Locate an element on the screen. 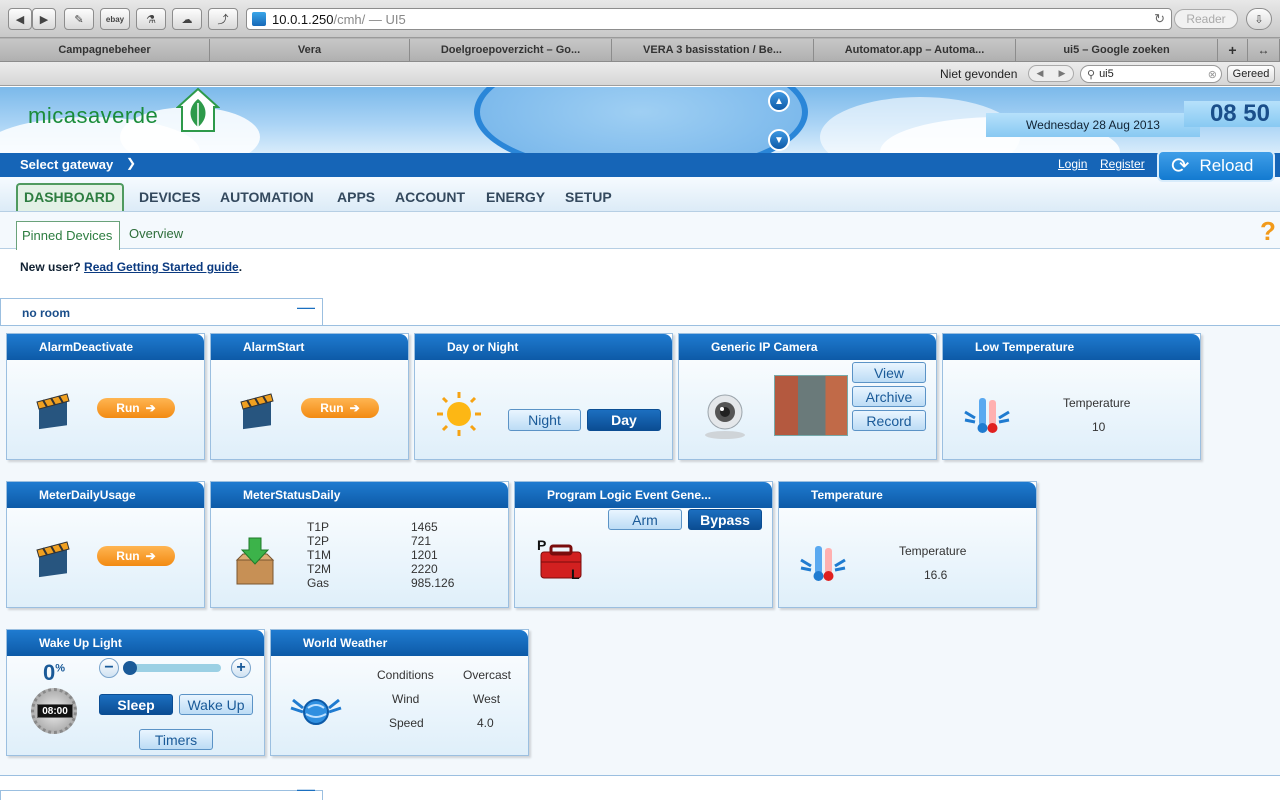 This screenshot has height=800, width=1280. meter-key: Gas is located at coordinates (318, 583).